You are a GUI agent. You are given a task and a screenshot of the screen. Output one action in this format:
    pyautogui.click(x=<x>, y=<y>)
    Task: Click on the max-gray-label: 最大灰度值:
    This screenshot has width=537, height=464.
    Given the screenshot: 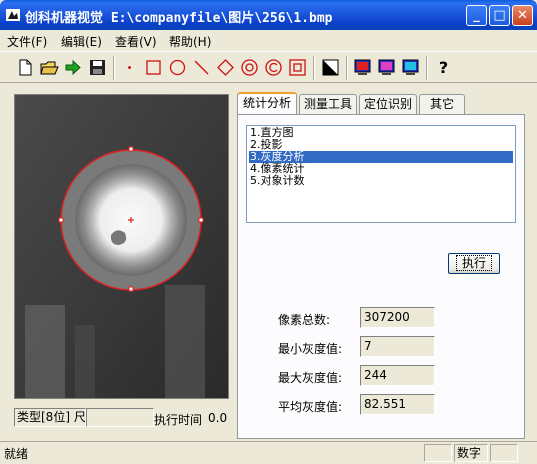 What is the action you would take?
    pyautogui.click(x=310, y=378)
    